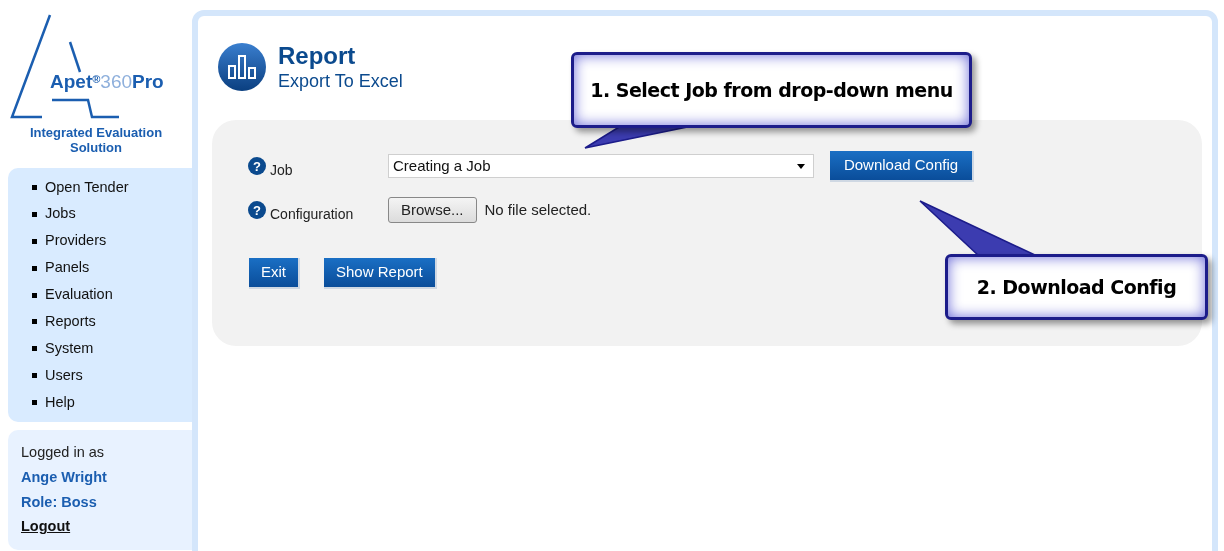 This screenshot has height=551, width=1224. Describe the element at coordinates (112, 214) in the screenshot. I see `sidebar-item: Jobs` at that location.